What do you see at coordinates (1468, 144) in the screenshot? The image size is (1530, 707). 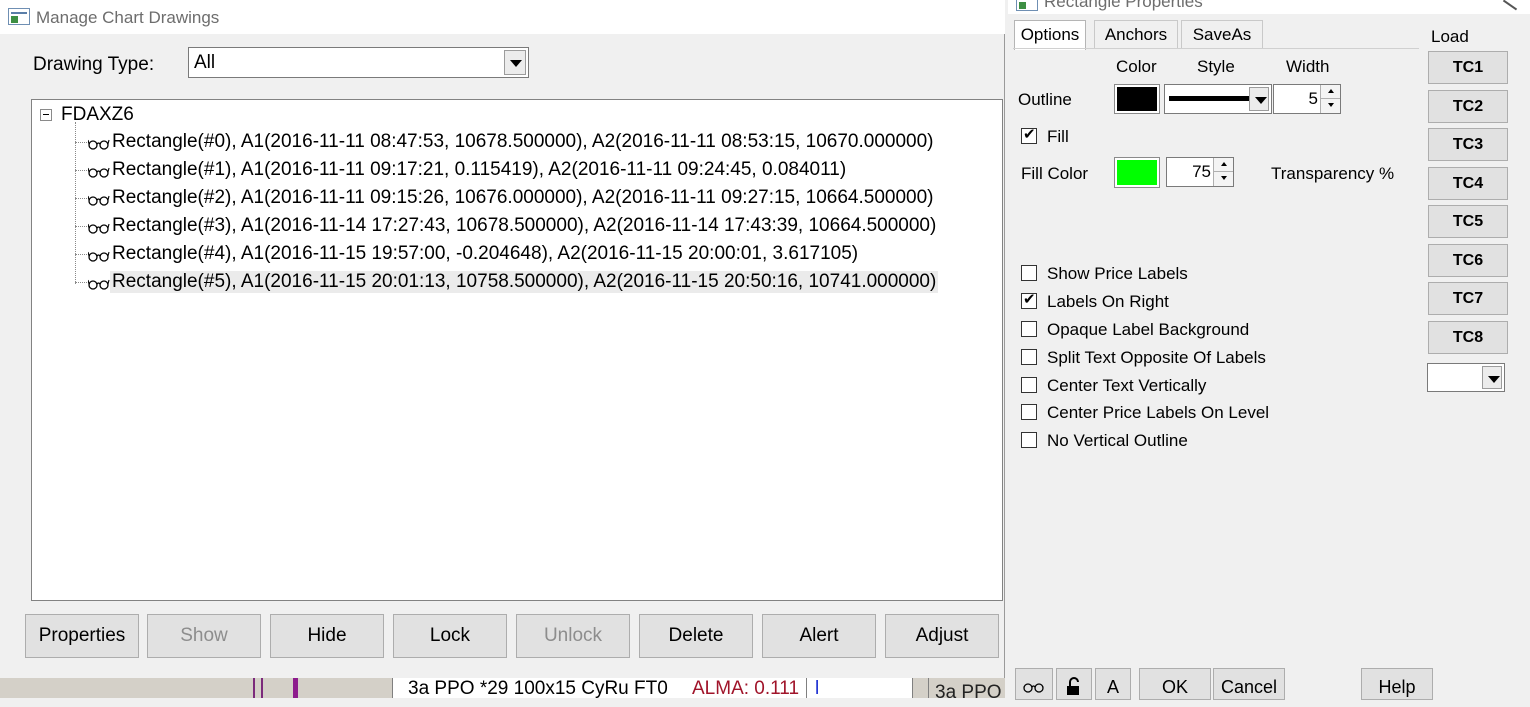 I see `template-button-tc3: TC3` at bounding box center [1468, 144].